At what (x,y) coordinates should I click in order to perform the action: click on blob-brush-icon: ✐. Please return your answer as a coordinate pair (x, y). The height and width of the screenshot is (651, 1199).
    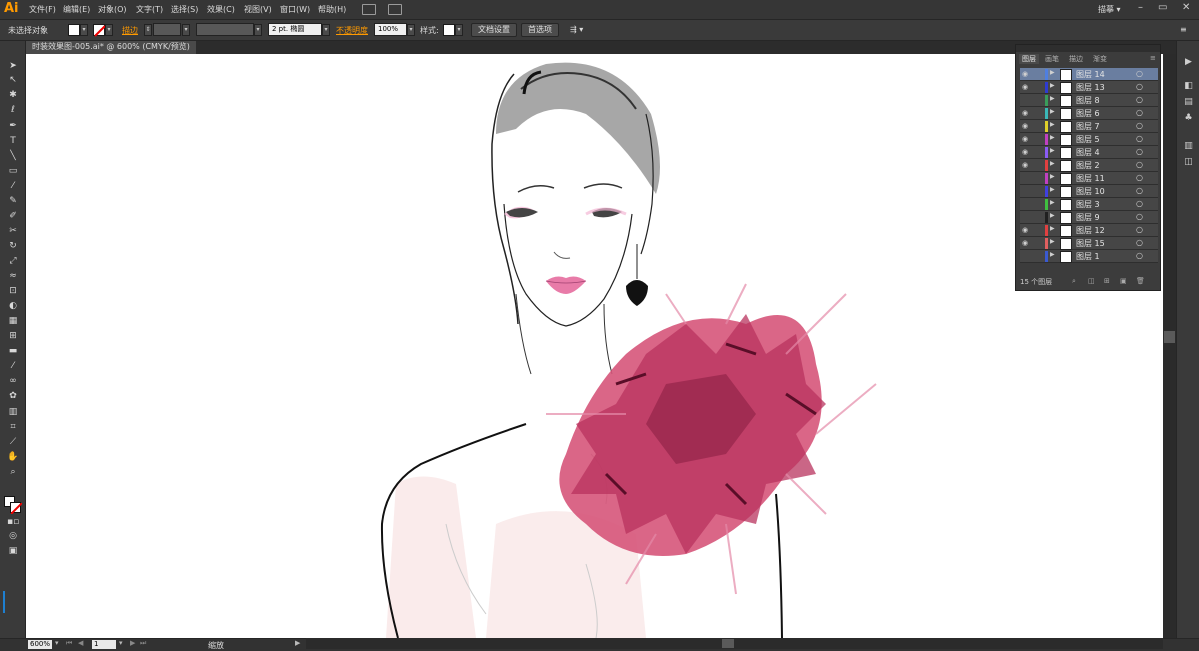
    Looking at the image, I should click on (13, 216).